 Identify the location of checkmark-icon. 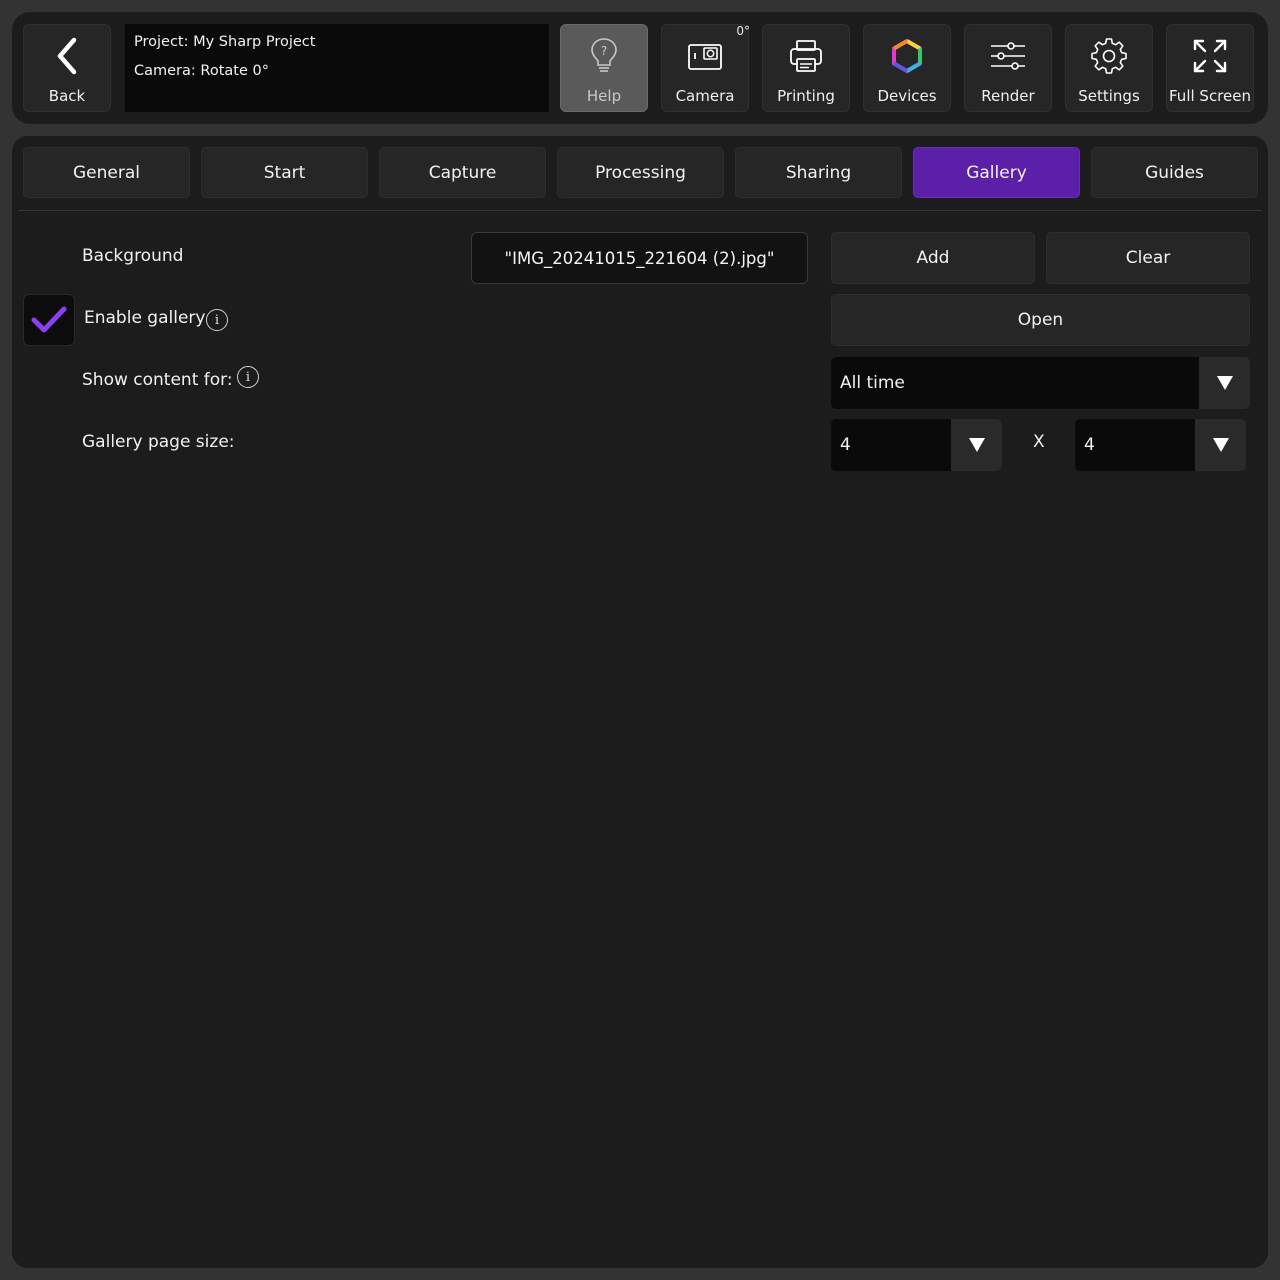
(49, 319).